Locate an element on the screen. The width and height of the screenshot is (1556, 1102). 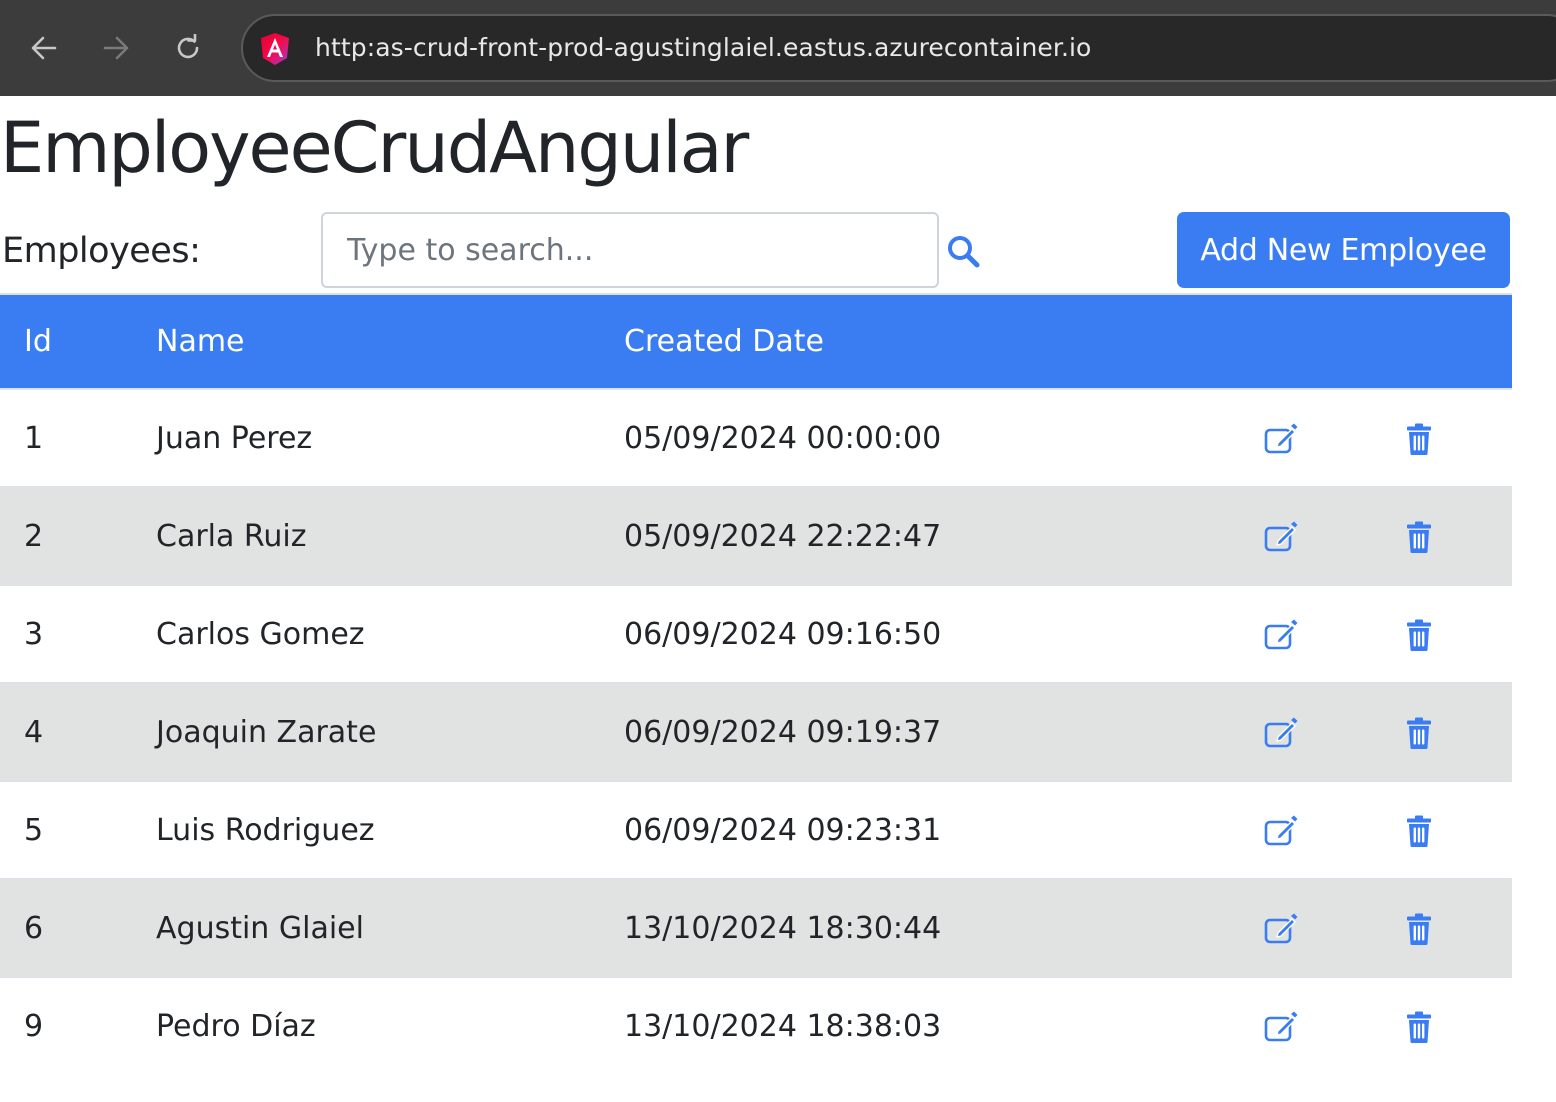
back-arrow-icon is located at coordinates (44, 48).